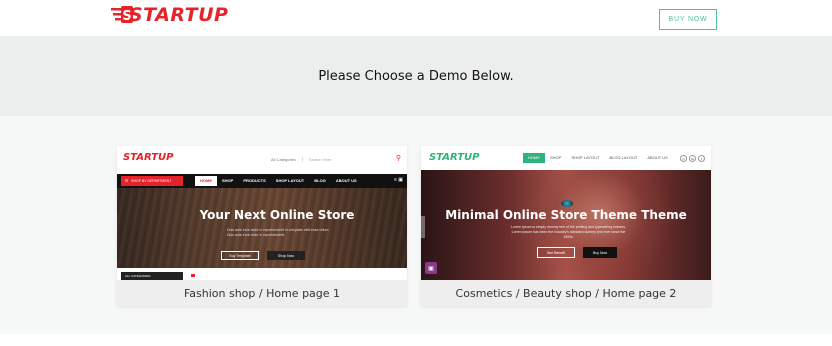 The height and width of the screenshot is (346, 832). Describe the element at coordinates (566, 293) in the screenshot. I see `demo-caption: Cosmetics / Beauty shop / Home page 2` at that location.